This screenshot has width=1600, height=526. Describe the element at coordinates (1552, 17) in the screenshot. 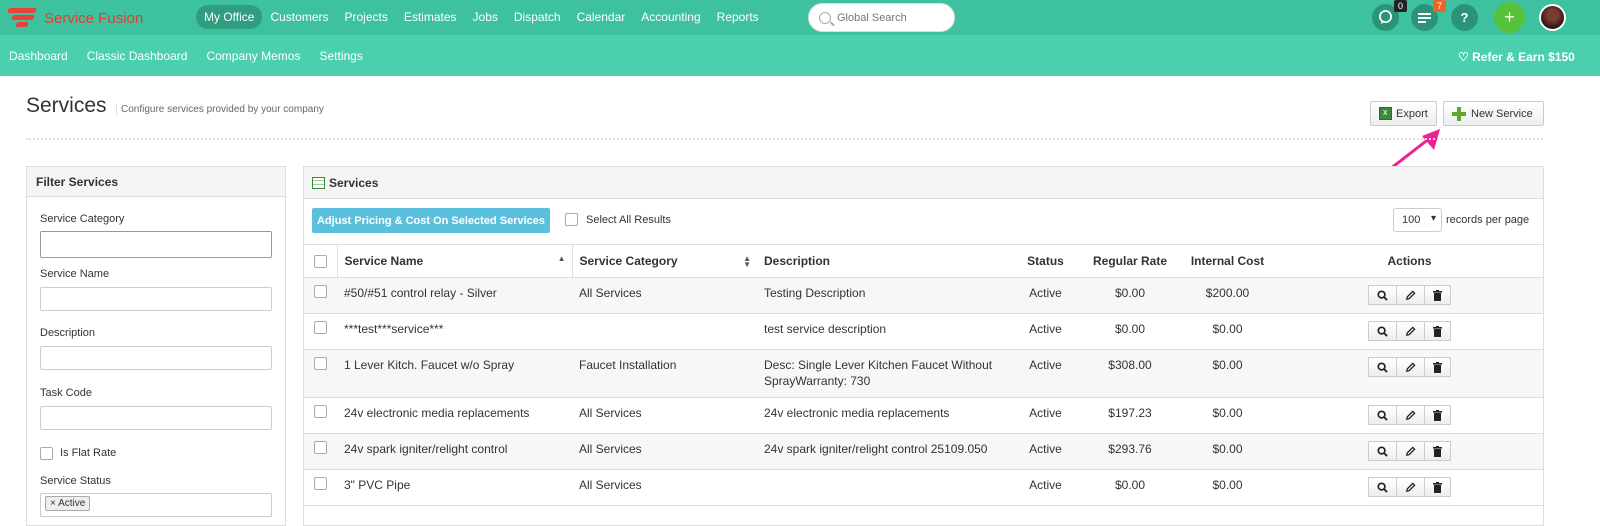

I see `user-avatar` at that location.